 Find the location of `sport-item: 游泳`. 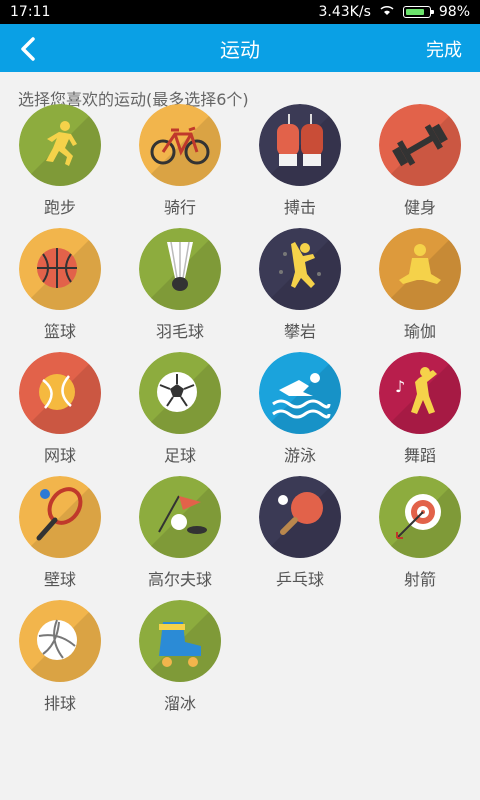

sport-item: 游泳 is located at coordinates (300, 408).